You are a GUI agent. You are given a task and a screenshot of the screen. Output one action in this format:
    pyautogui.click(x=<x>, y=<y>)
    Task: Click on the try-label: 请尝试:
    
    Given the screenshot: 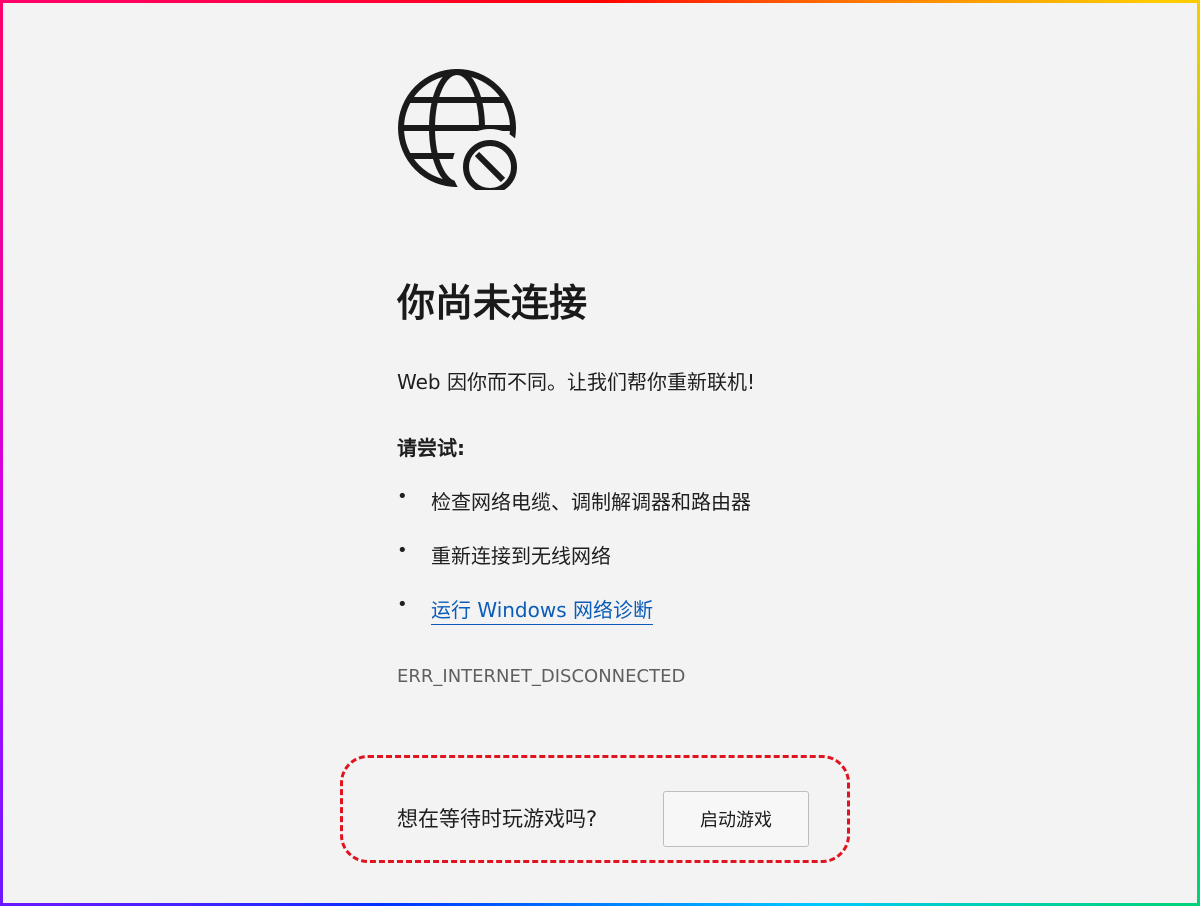 What is the action you would take?
    pyautogui.click(x=431, y=448)
    